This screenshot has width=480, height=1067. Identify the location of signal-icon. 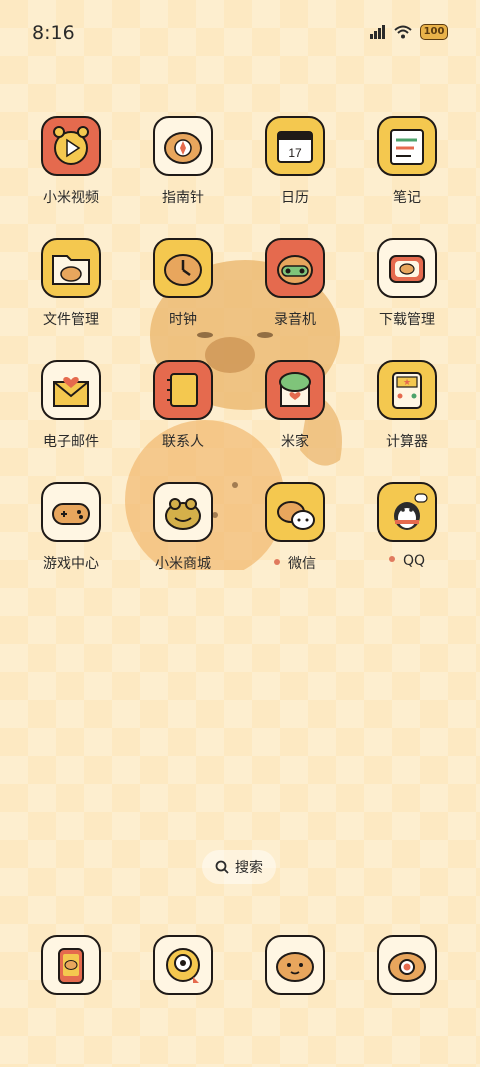
(377, 32).